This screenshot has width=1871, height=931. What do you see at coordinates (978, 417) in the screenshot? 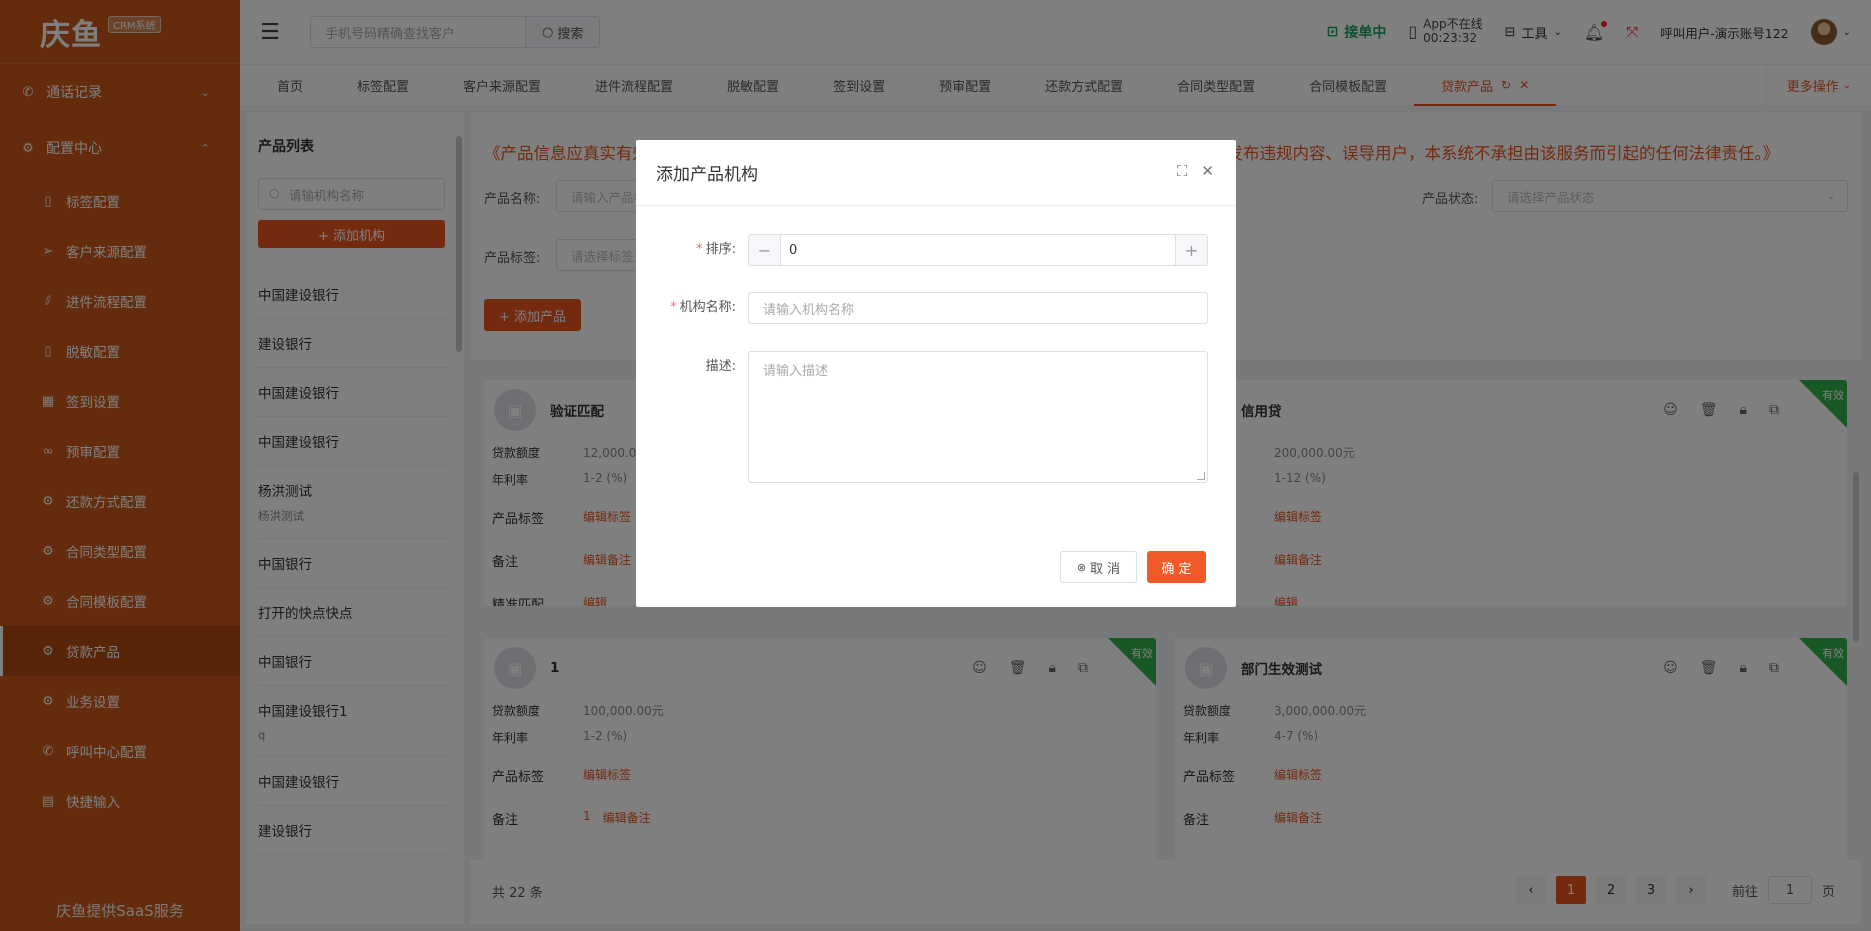
I see `description-textarea: 请输入描述` at bounding box center [978, 417].